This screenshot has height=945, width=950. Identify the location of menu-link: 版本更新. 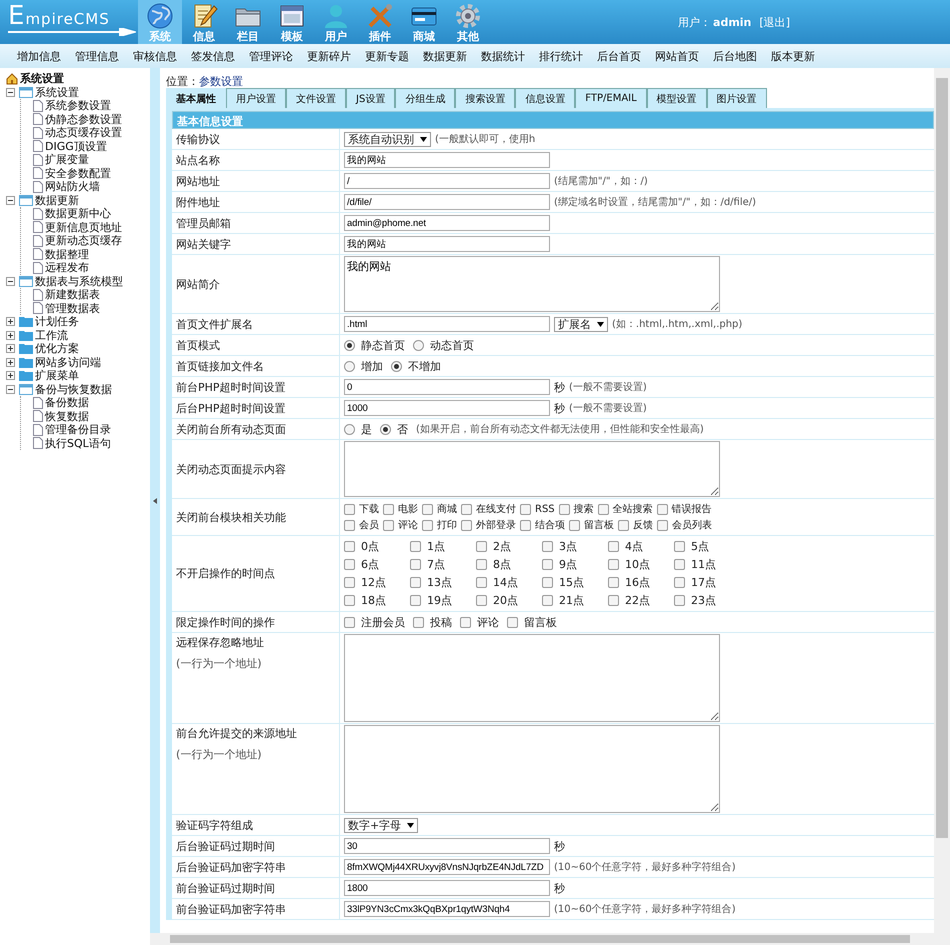
(793, 56).